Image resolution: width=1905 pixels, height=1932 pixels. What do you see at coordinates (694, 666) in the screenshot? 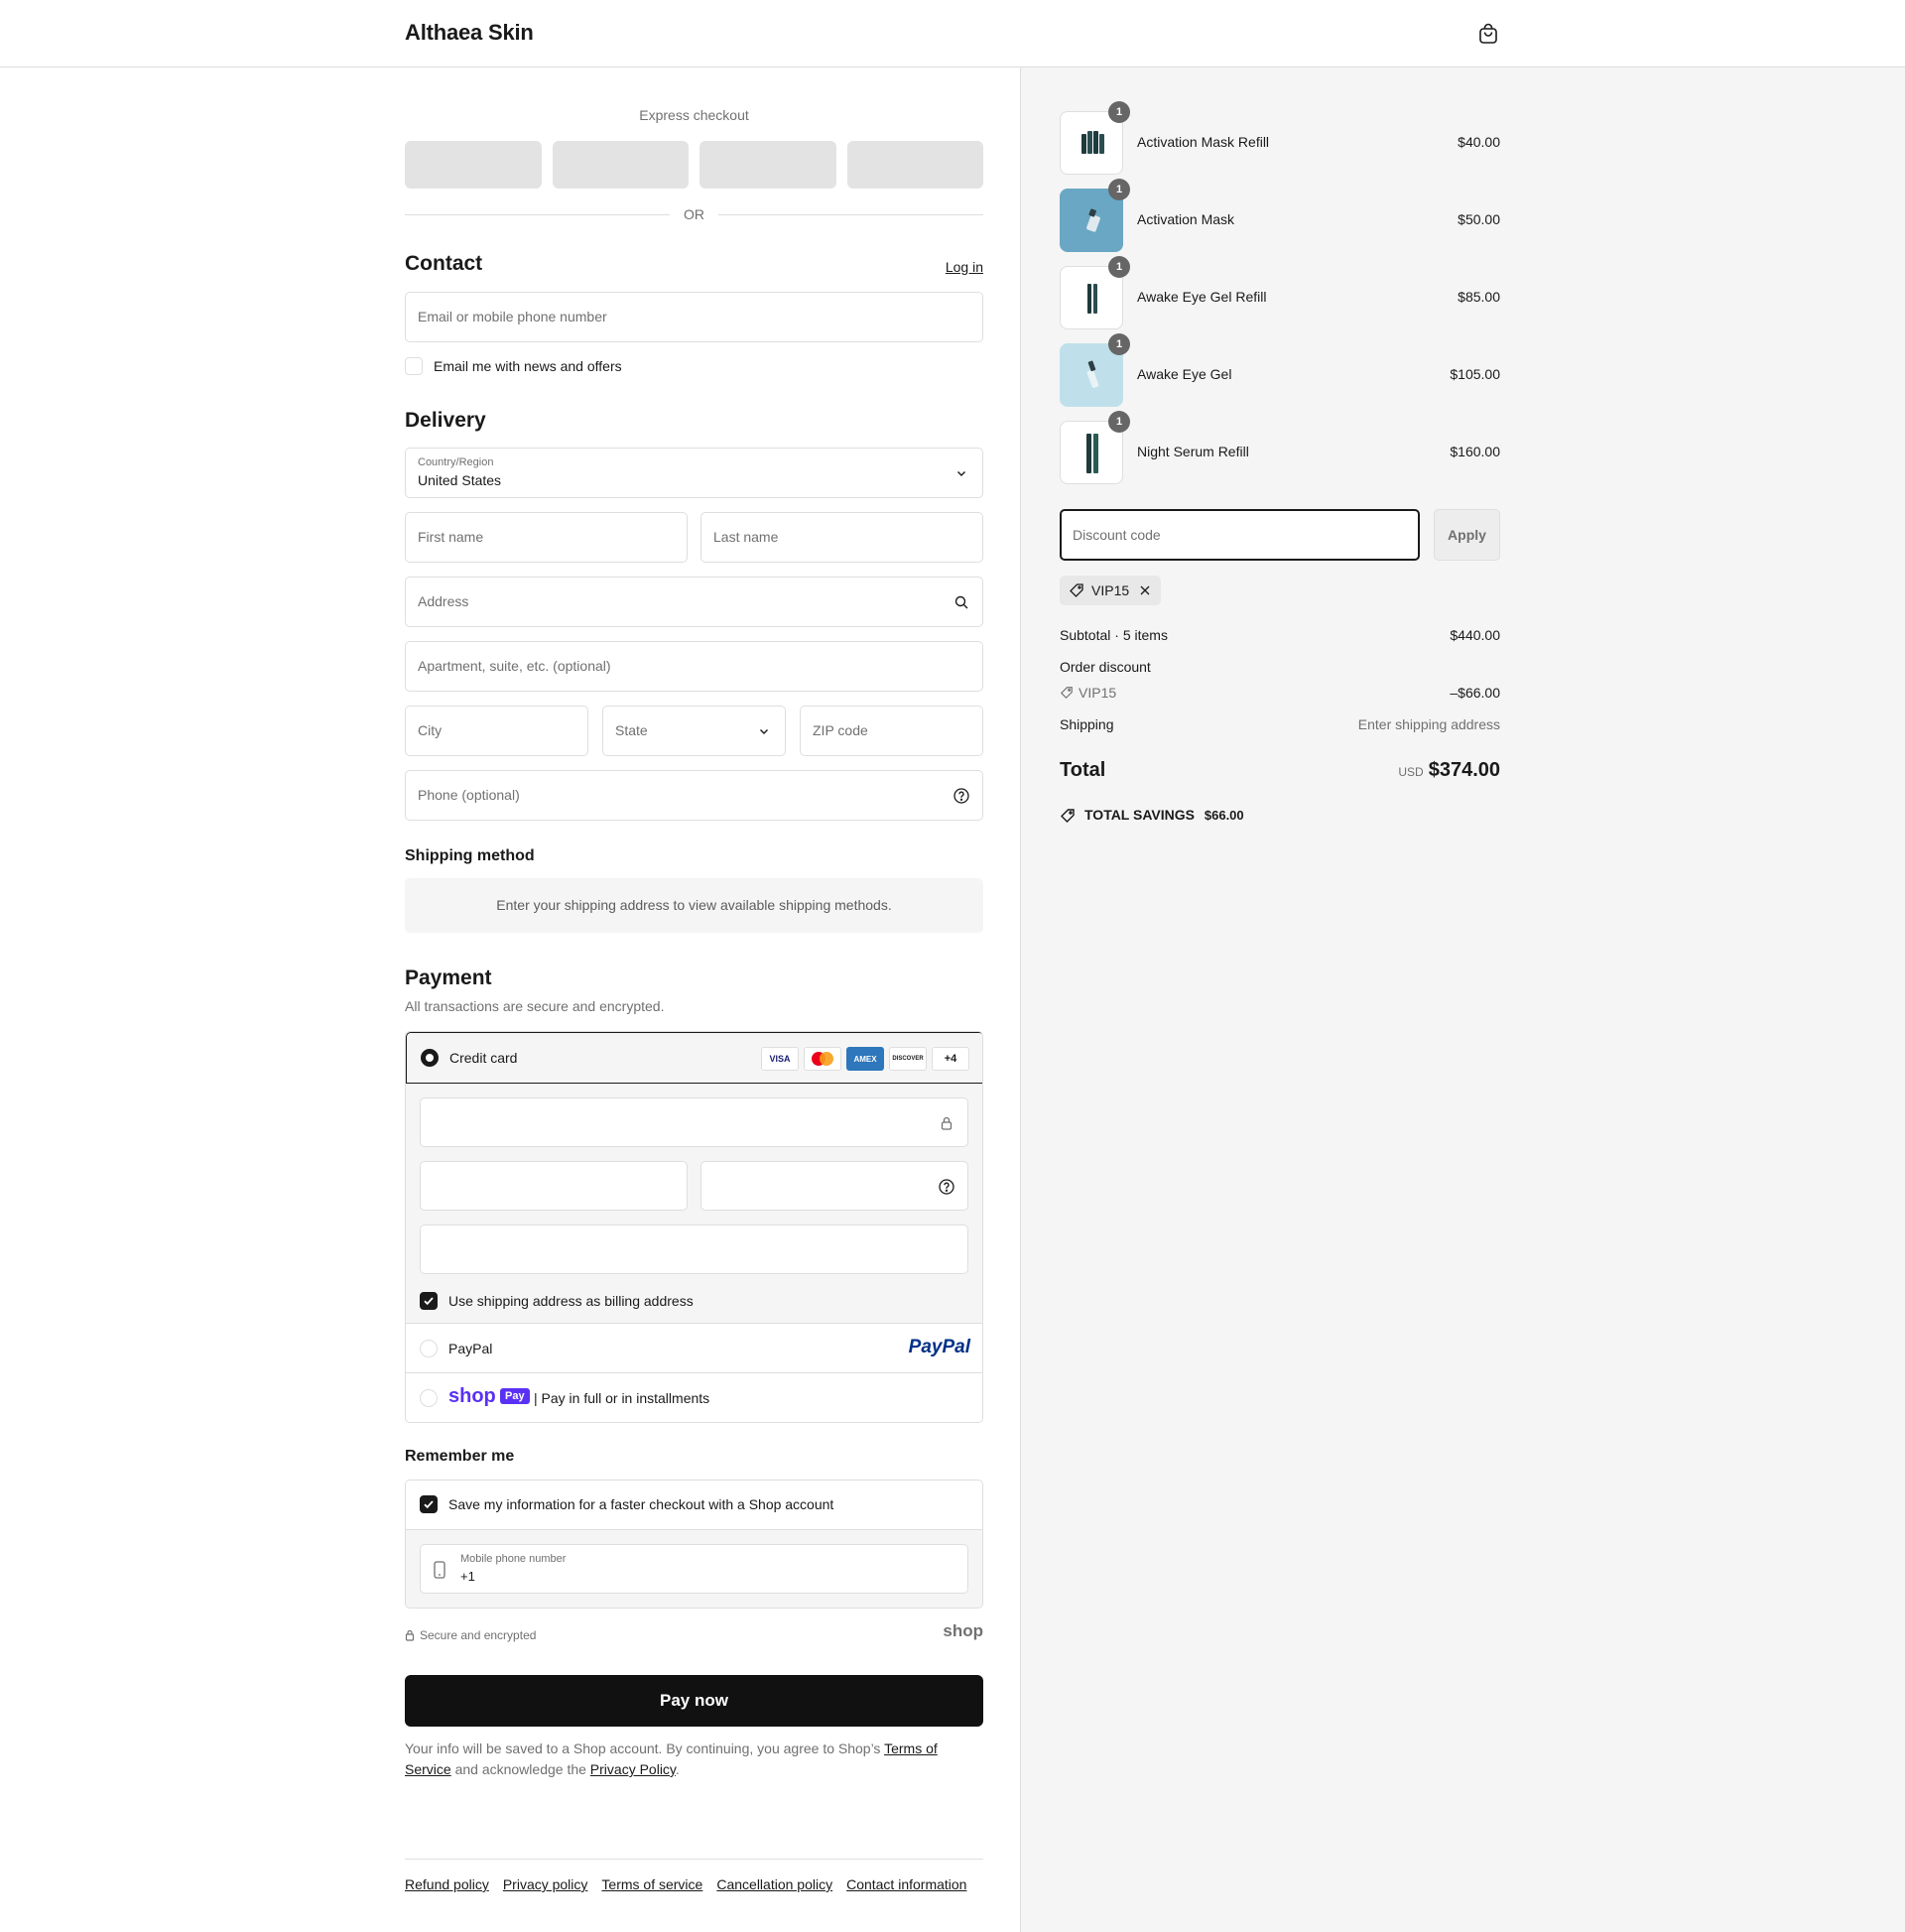
I see `apartment-field: Apartment, suite, etc. (optional)` at bounding box center [694, 666].